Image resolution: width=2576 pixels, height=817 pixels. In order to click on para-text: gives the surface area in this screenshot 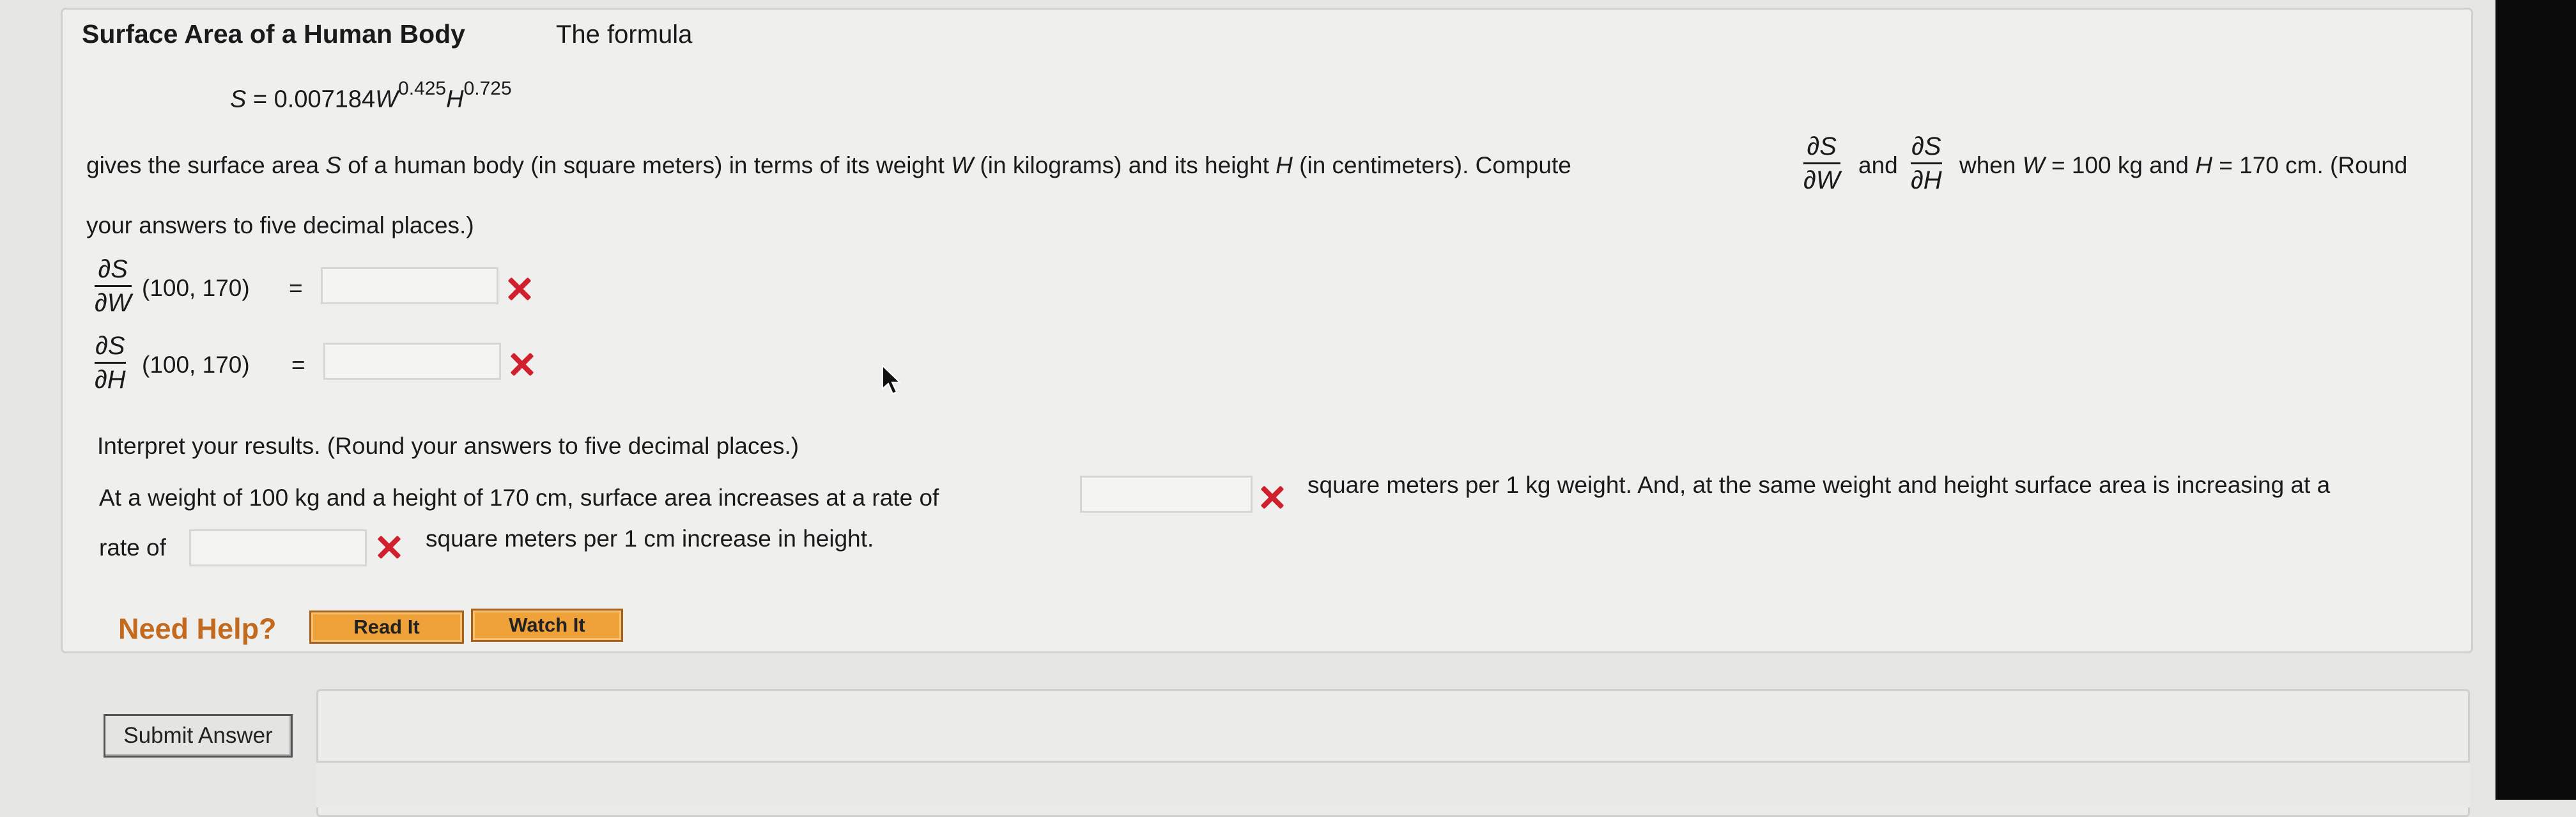, I will do `click(206, 165)`.